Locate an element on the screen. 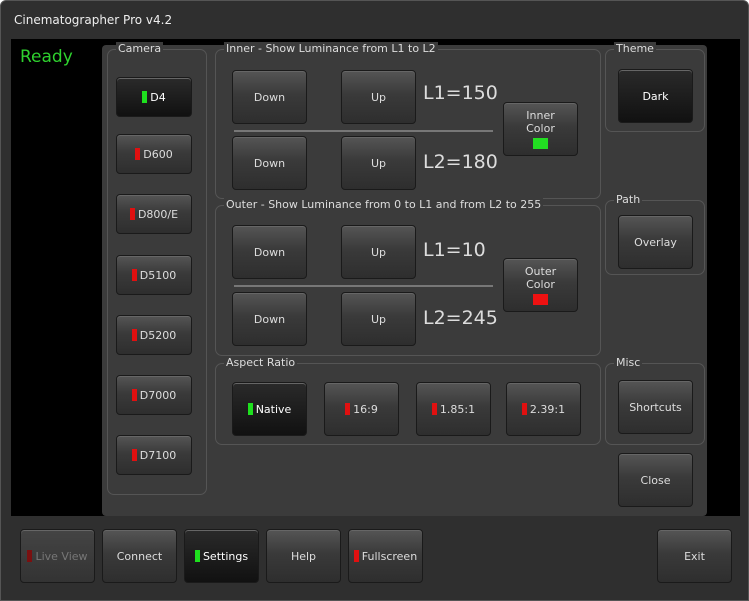 The image size is (749, 601). settings-button: Settings is located at coordinates (221, 556).